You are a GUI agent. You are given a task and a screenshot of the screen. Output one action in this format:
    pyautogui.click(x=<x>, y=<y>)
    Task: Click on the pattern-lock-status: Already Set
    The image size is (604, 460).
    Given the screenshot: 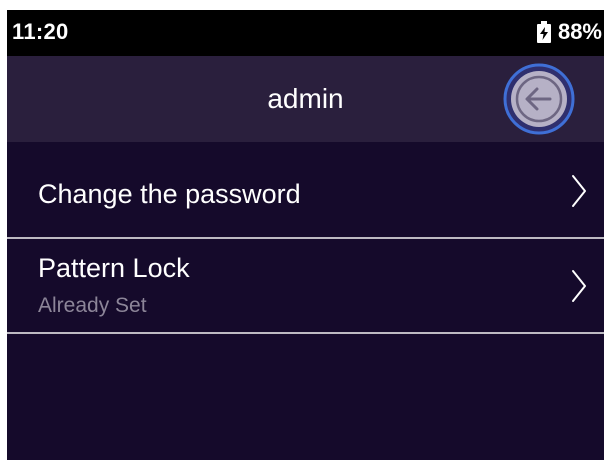 What is the action you would take?
    pyautogui.click(x=92, y=305)
    